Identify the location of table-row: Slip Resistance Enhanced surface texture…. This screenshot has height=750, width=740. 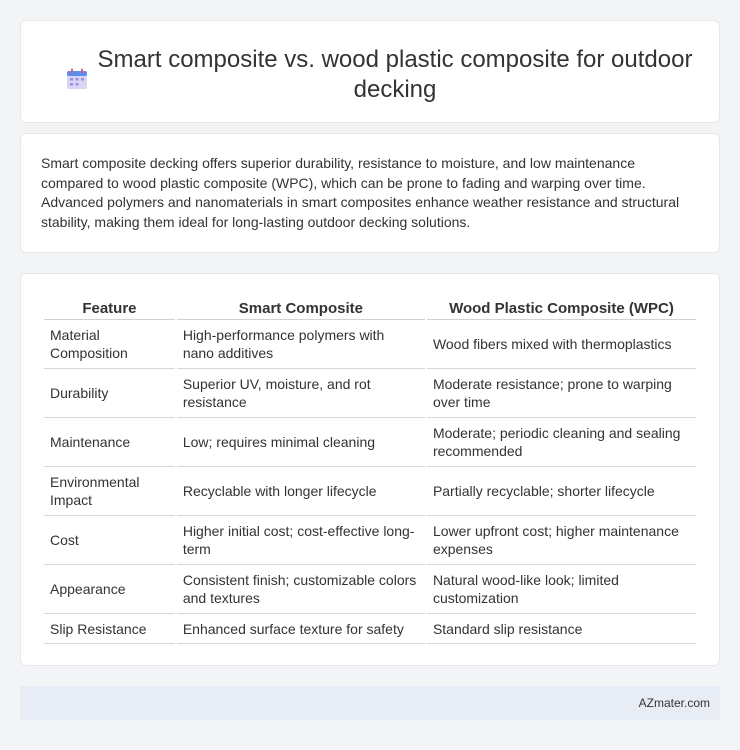
(370, 629).